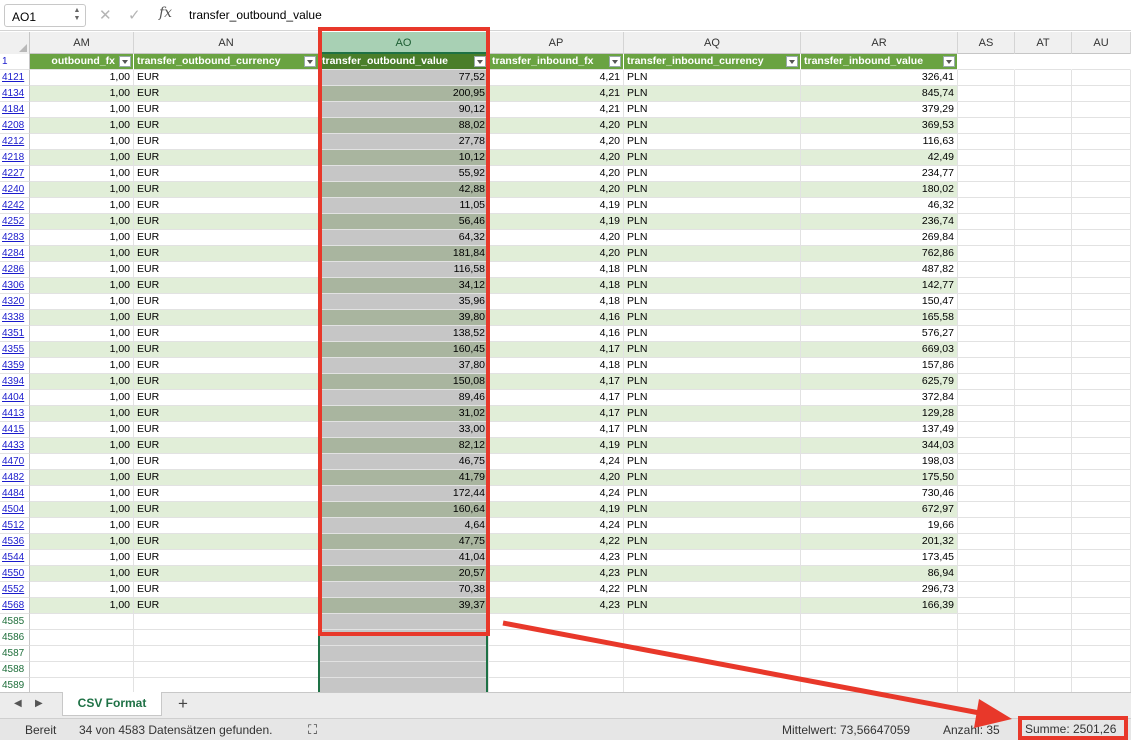 The width and height of the screenshot is (1131, 740). I want to click on row-number: 4284, so click(15, 254).